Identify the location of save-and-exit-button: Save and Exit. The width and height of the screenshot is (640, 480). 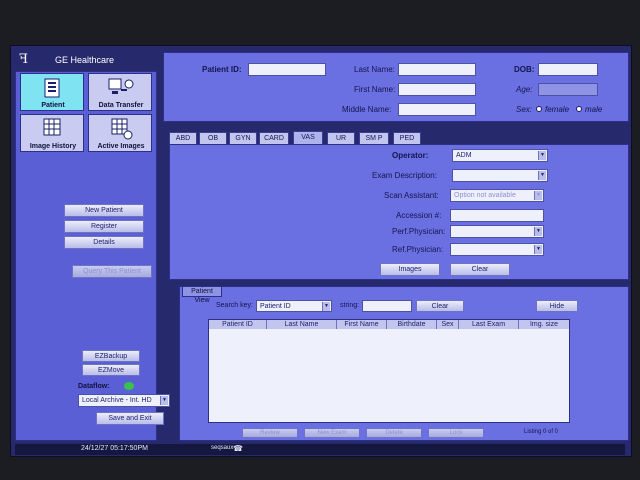
(130, 418).